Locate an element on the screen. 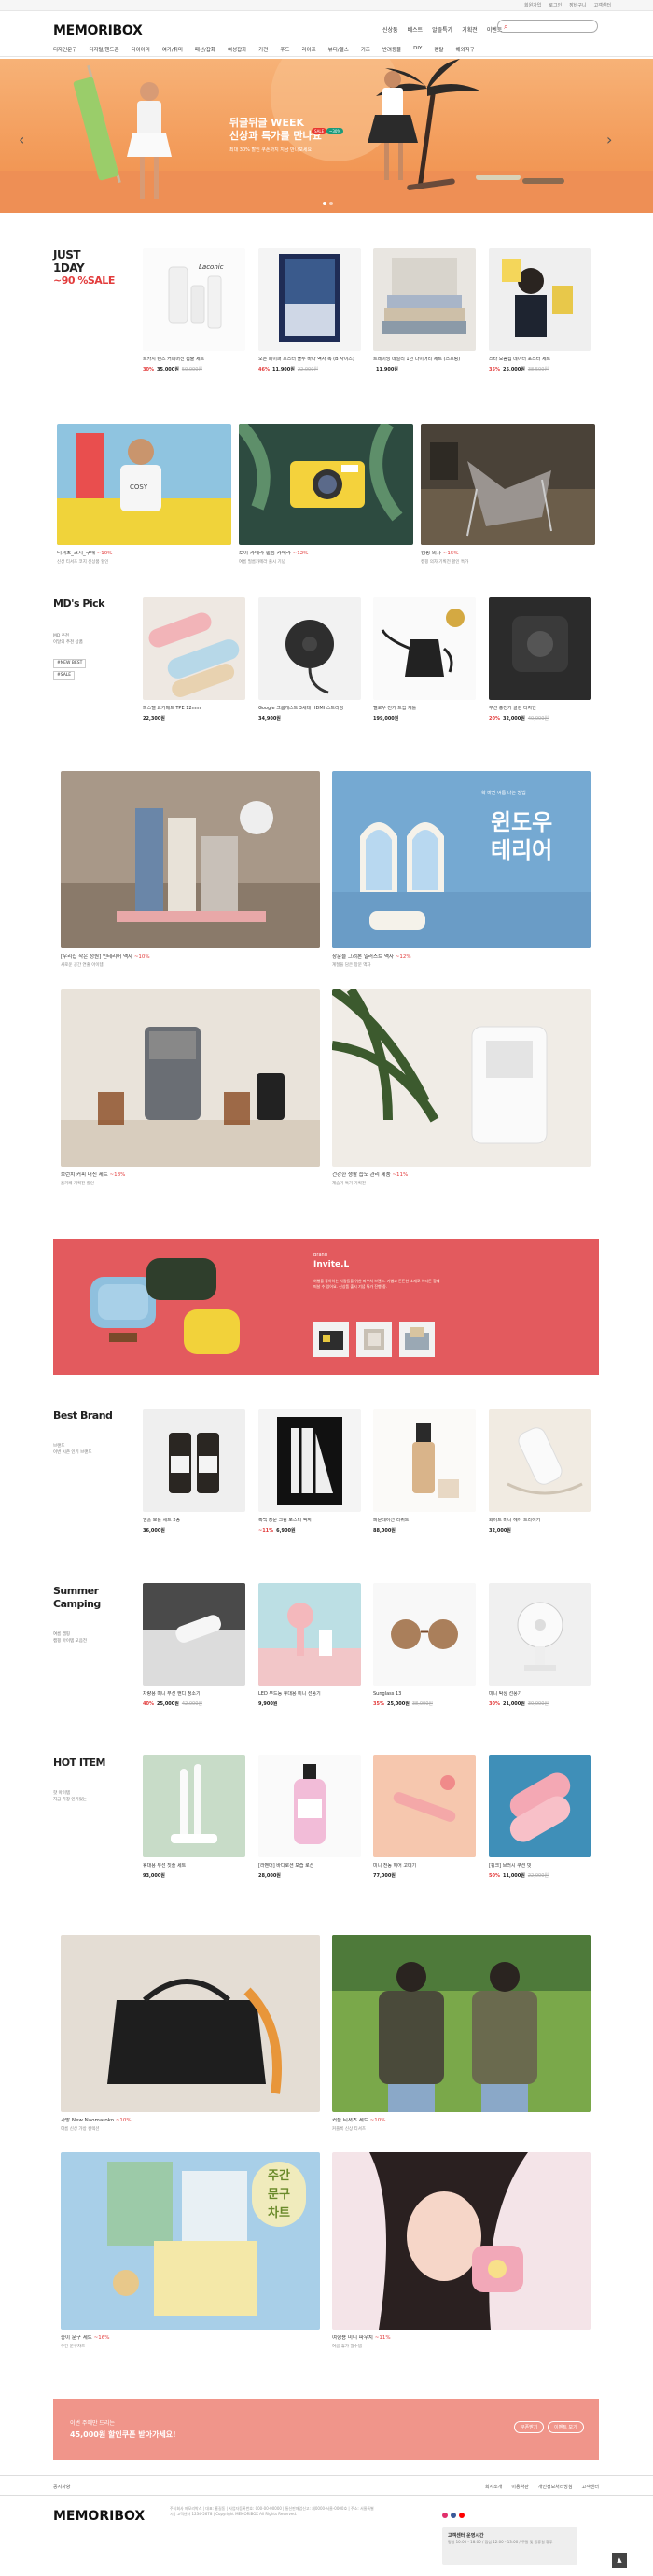 This screenshot has height=2576, width=653. gnb-item: 푸드 is located at coordinates (284, 49).